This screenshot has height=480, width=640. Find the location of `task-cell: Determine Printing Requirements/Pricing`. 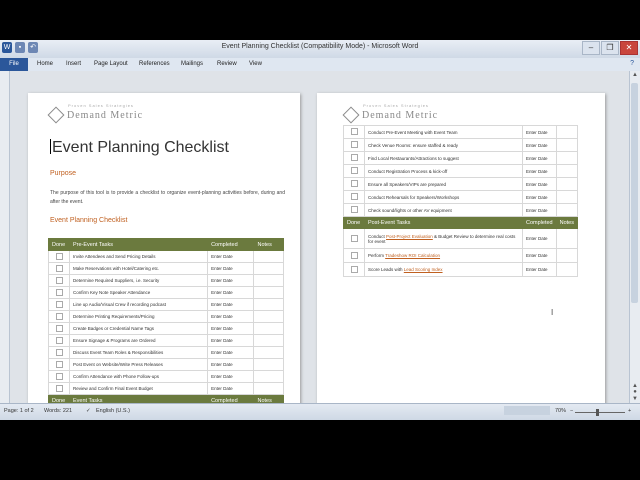

task-cell: Determine Printing Requirements/Pricing is located at coordinates (138, 316).